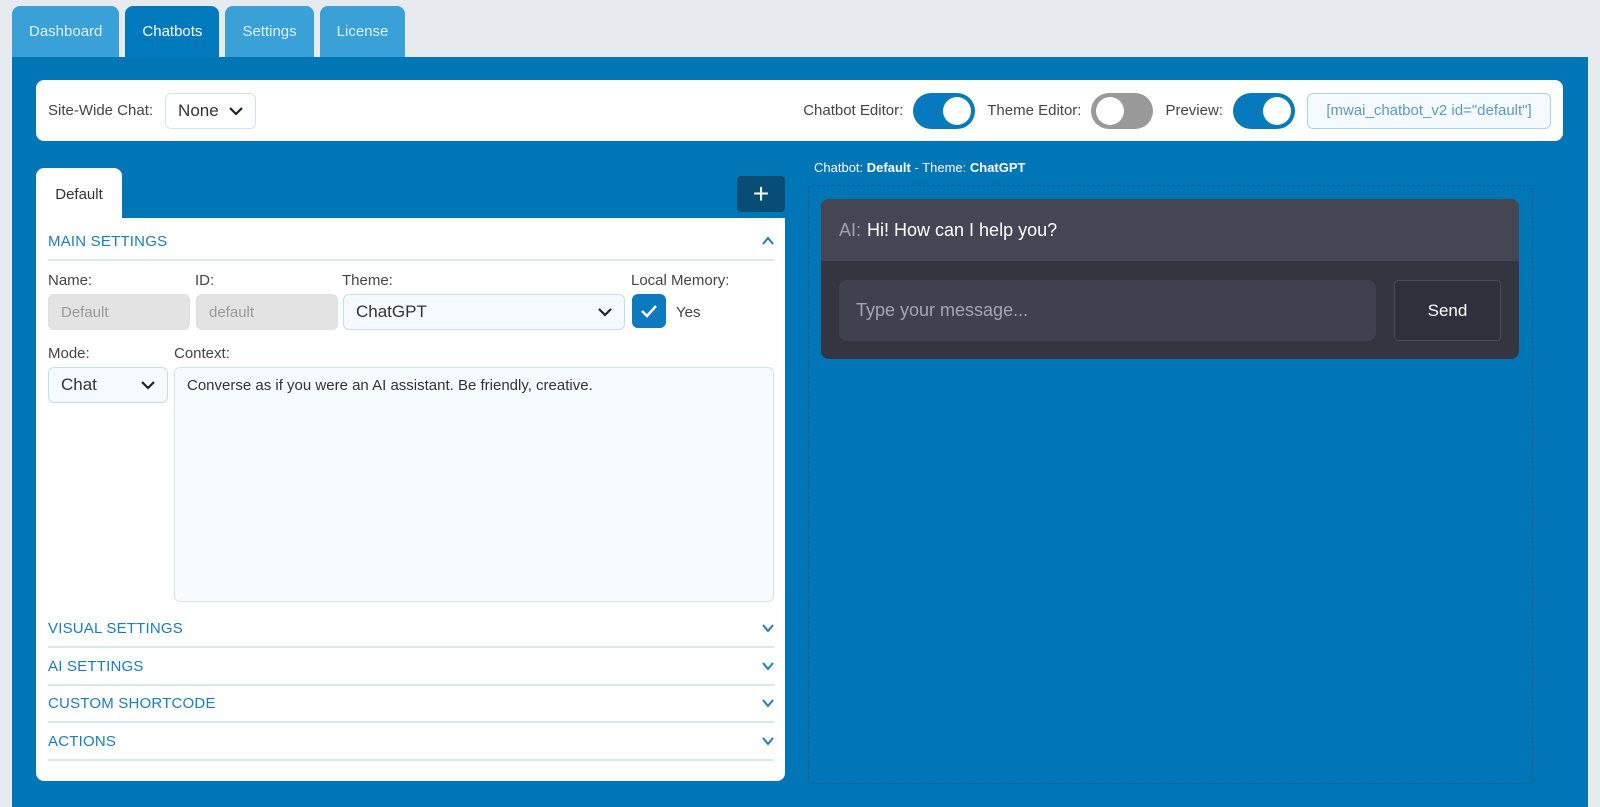 This screenshot has height=807, width=1600. What do you see at coordinates (962, 229) in the screenshot?
I see `ai-message-text: Hi! How can I help you?` at bounding box center [962, 229].